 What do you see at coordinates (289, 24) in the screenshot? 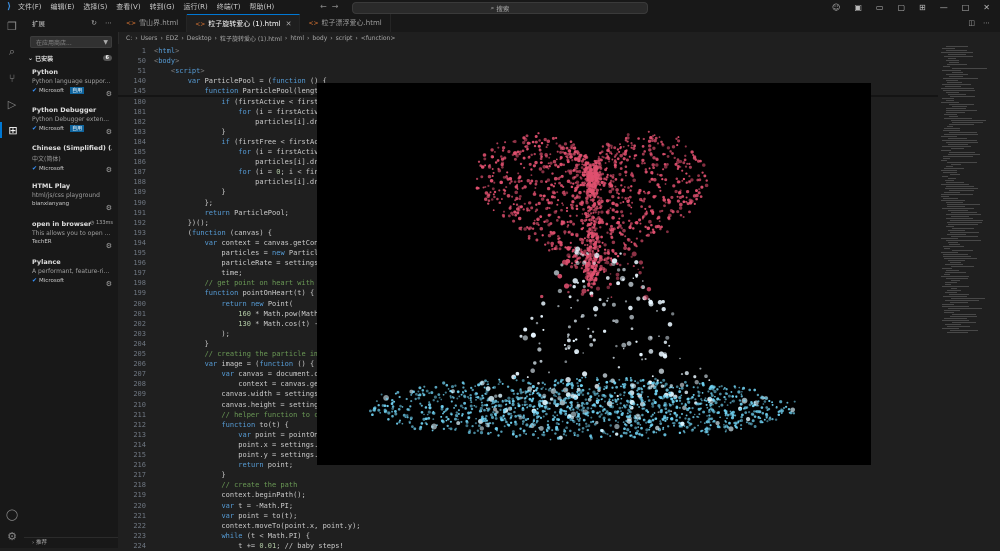
I see `close-tab-icon: ✕` at bounding box center [289, 24].